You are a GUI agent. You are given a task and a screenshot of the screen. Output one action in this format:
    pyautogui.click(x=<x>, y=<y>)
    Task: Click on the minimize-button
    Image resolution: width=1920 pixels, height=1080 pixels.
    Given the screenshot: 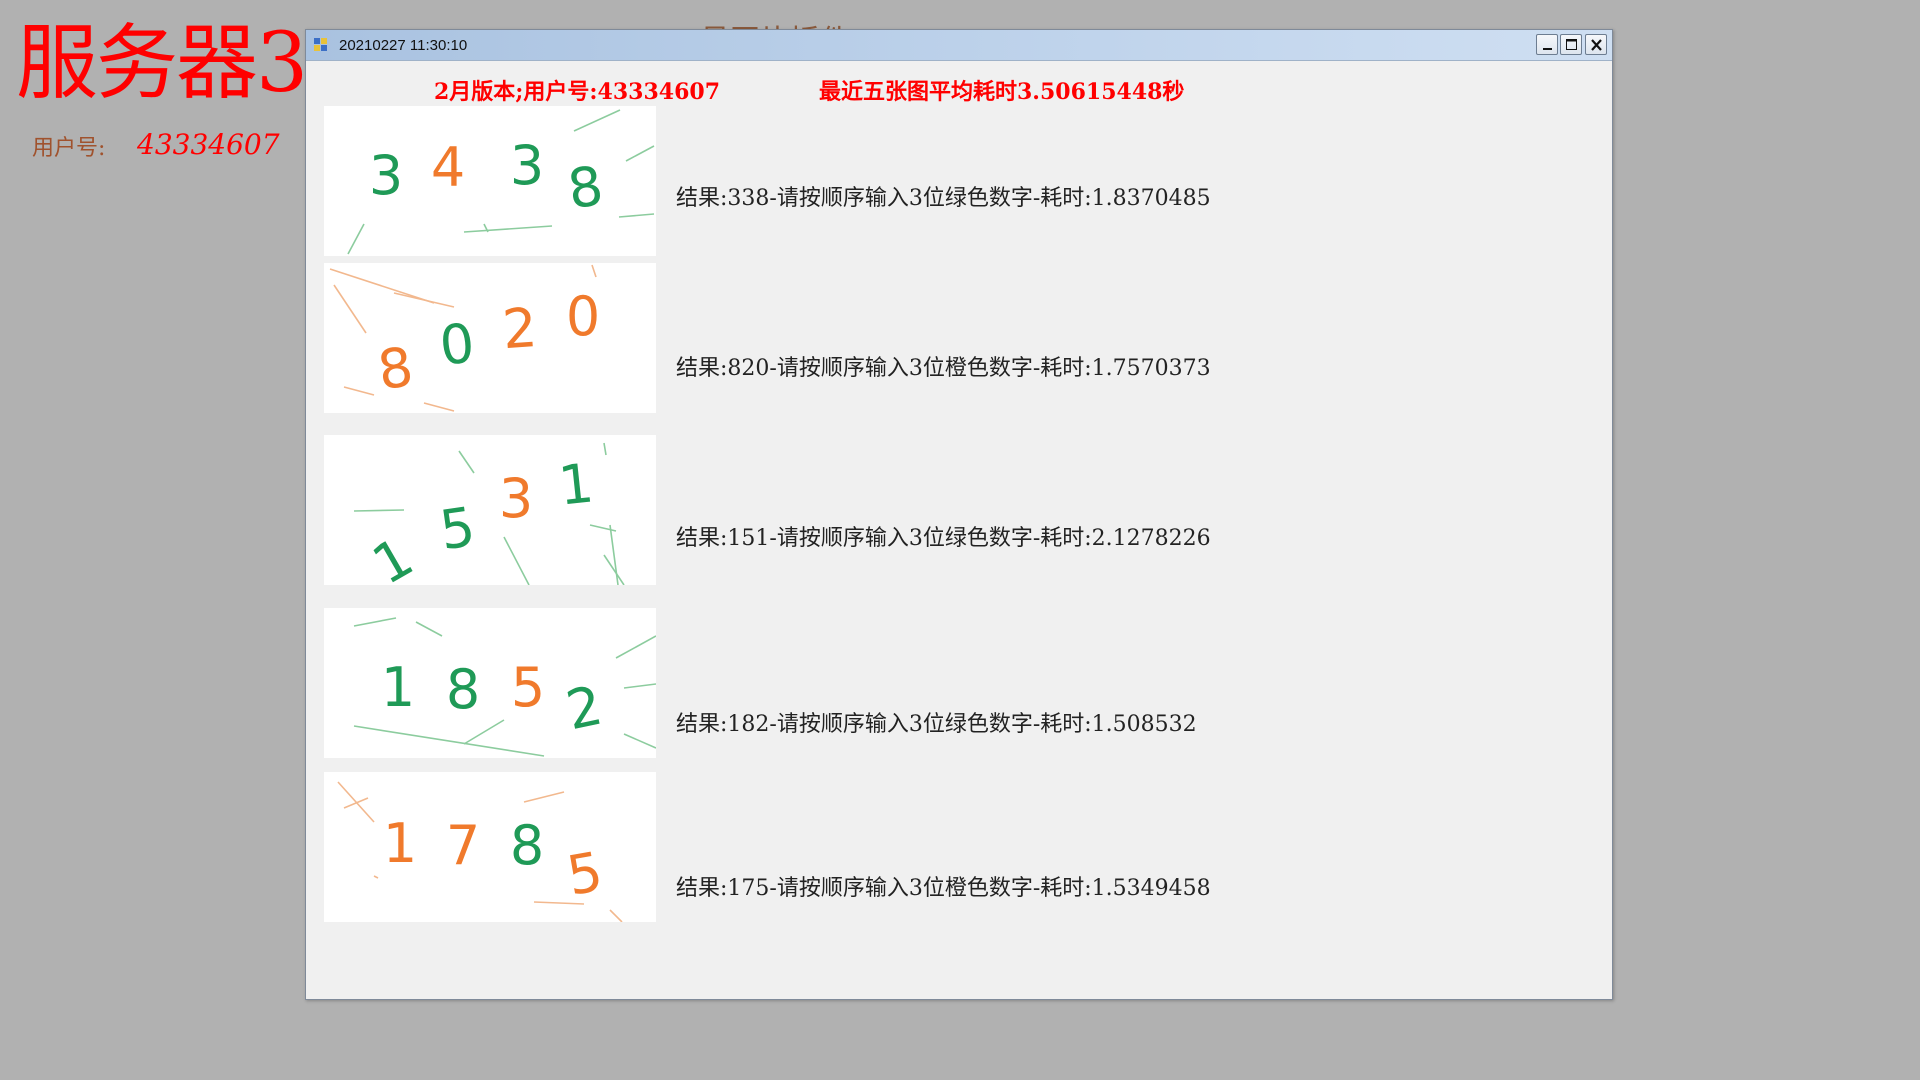 What is the action you would take?
    pyautogui.click(x=1547, y=44)
    